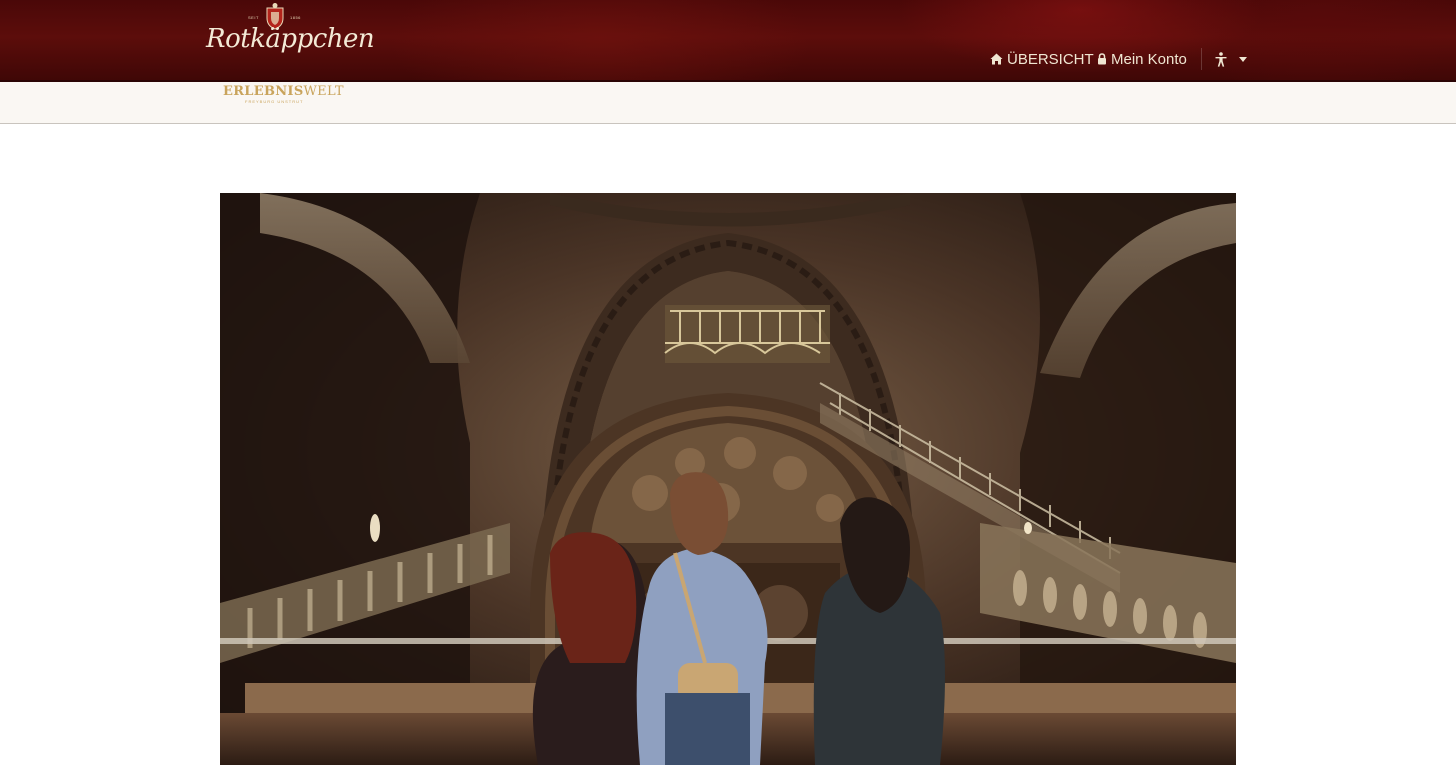 This screenshot has width=1456, height=779. What do you see at coordinates (1201, 59) in the screenshot?
I see `nav-divider` at bounding box center [1201, 59].